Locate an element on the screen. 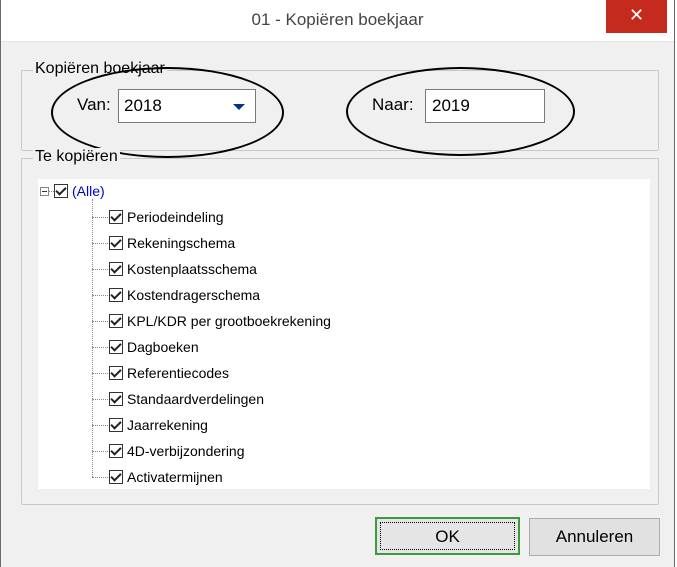 Image resolution: width=677 pixels, height=567 pixels. tree-node-label: Referentiecodes is located at coordinates (178, 373).